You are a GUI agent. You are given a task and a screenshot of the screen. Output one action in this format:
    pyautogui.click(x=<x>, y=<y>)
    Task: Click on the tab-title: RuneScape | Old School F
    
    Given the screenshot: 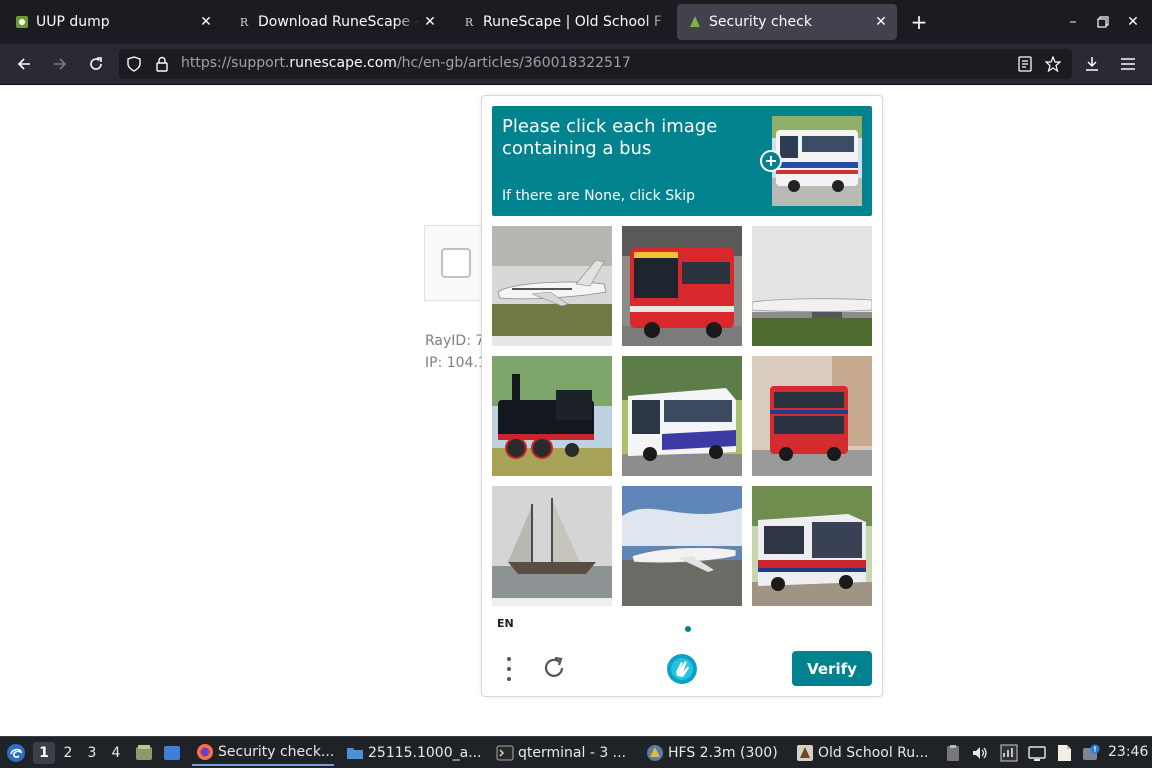 What is the action you would take?
    pyautogui.click(x=572, y=22)
    